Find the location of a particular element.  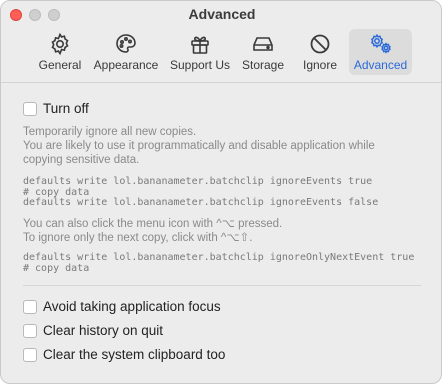

tab-storage: Storage is located at coordinates (263, 52).